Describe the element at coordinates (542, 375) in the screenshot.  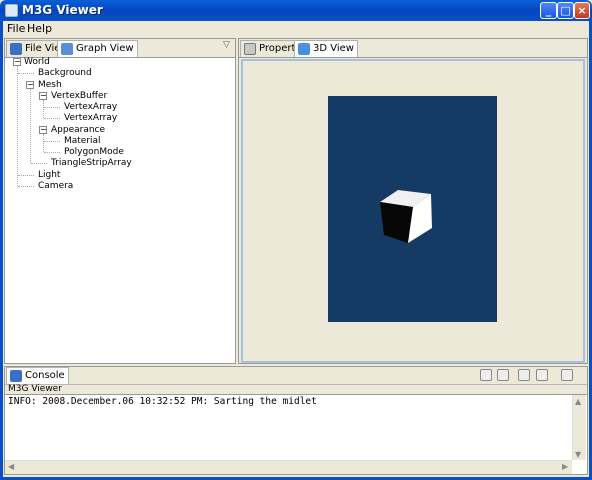
I see `display-console-icon` at that location.